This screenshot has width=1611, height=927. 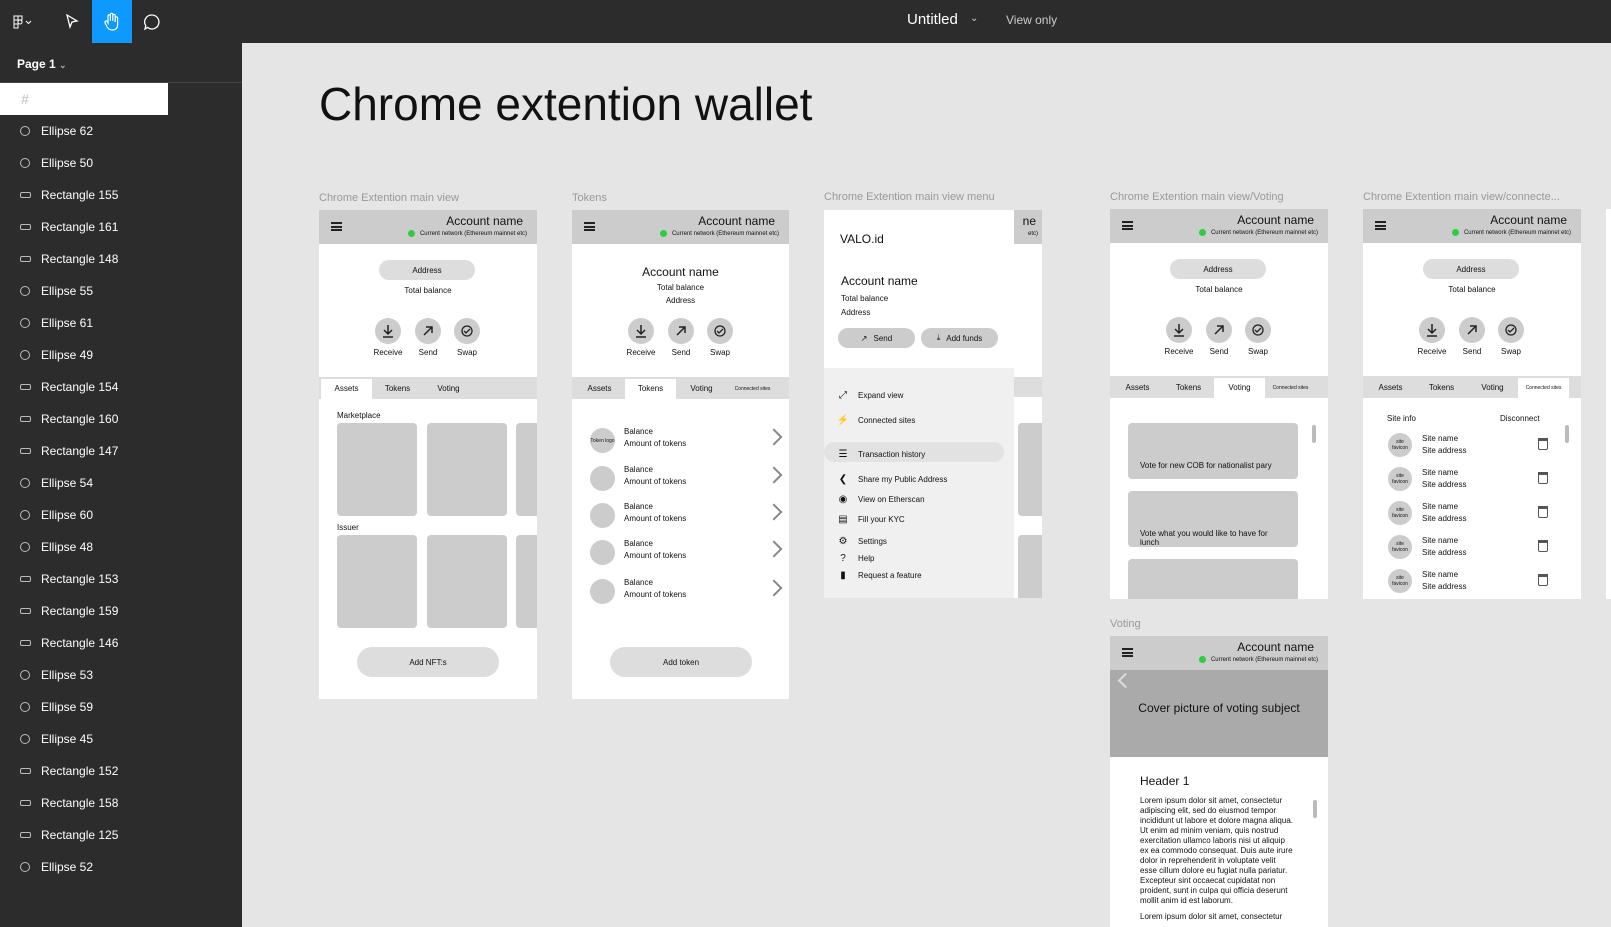 What do you see at coordinates (1213, 451) in the screenshot?
I see `vote-card: Vote for new COB for nationalist pary` at bounding box center [1213, 451].